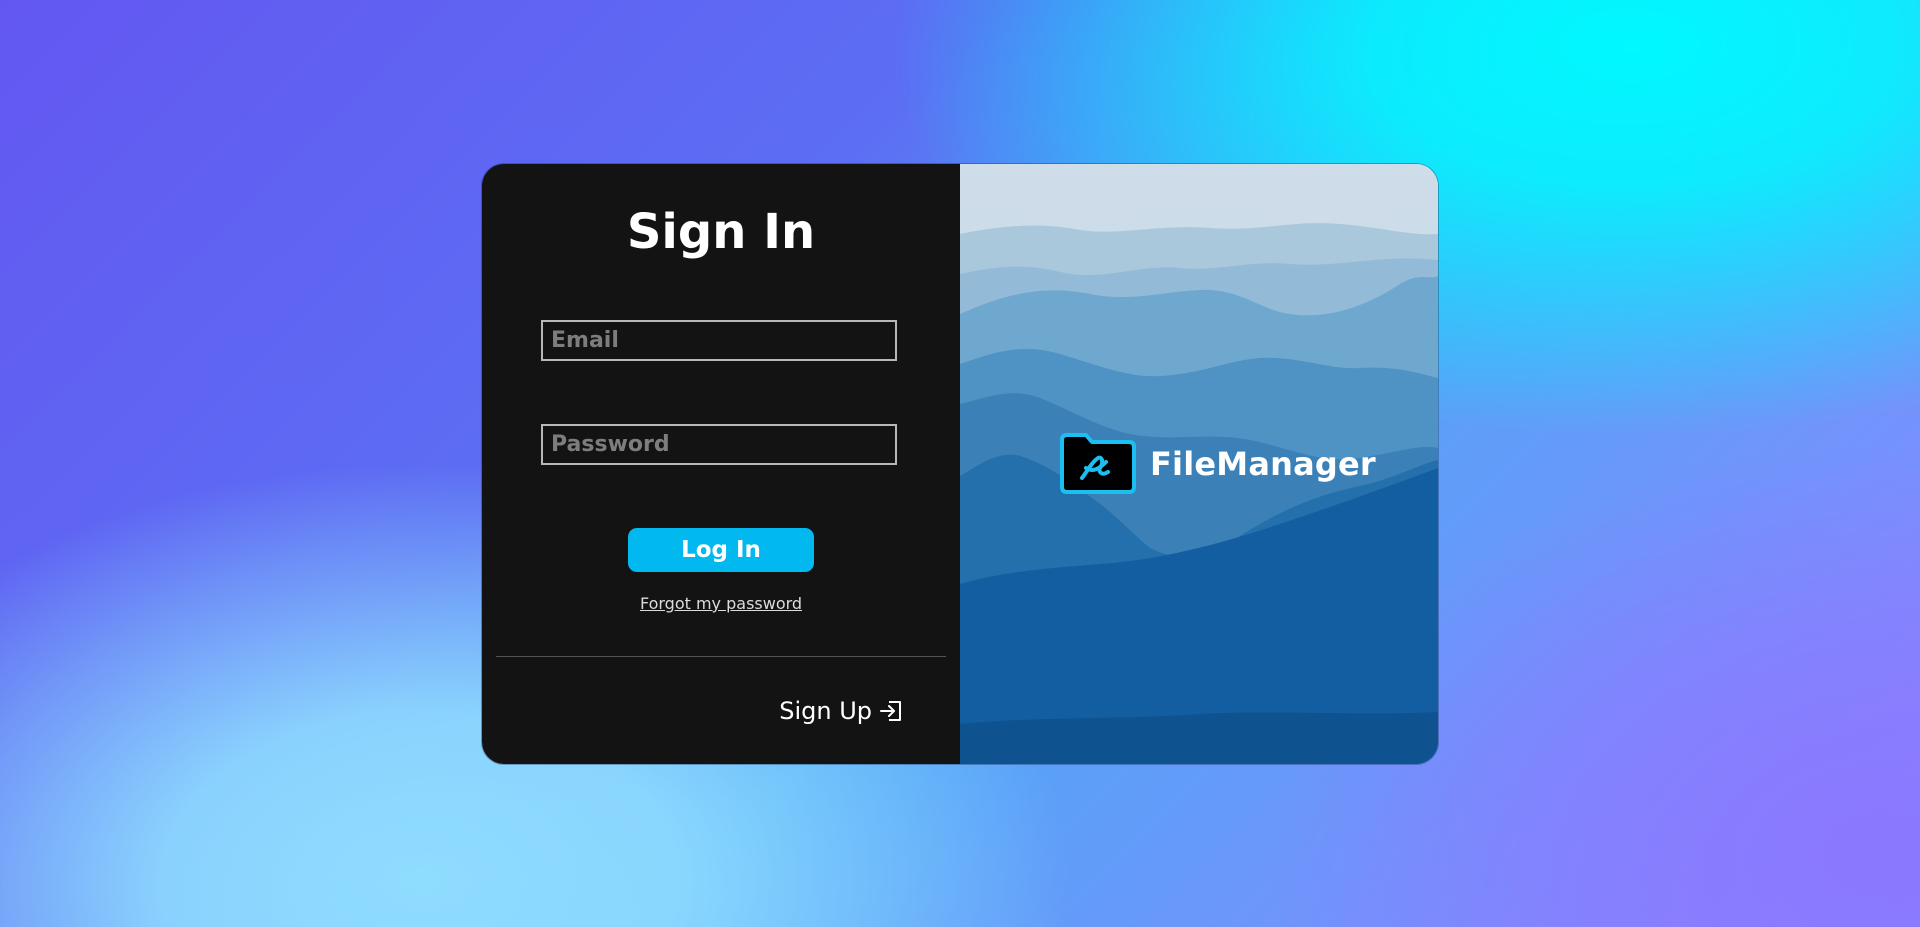 The width and height of the screenshot is (1920, 927). I want to click on login-button: Log In, so click(721, 550).